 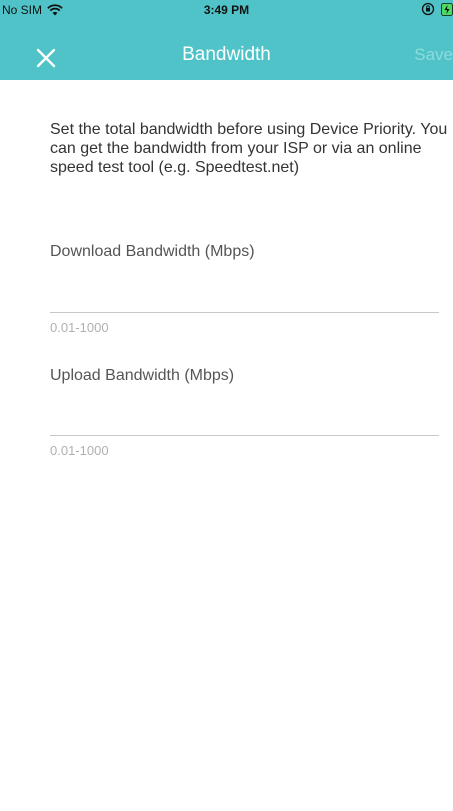 I want to click on status-time: 3:49 PM, so click(x=226, y=10).